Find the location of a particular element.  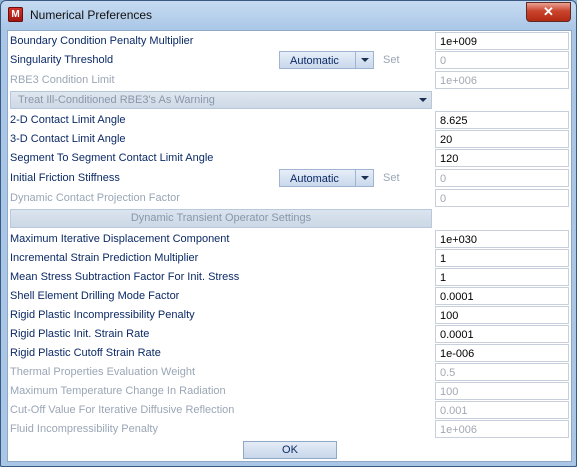

row-label: Rigid Plastic Cutoff Strain Rate is located at coordinates (85, 353).